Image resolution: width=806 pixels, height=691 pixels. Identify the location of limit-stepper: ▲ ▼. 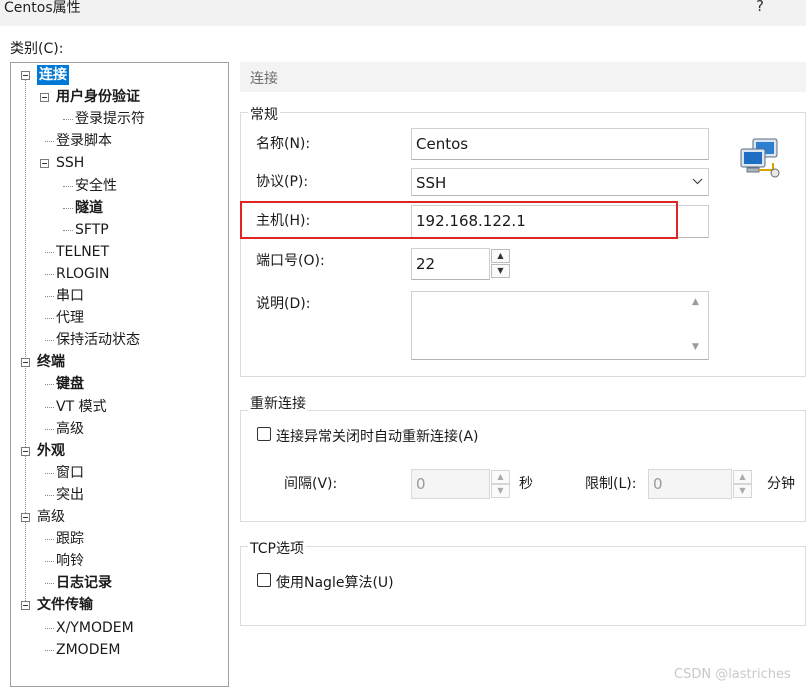
(742, 484).